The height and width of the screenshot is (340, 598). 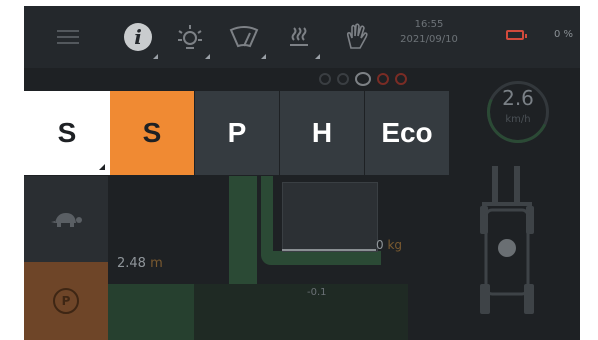 I want to click on heater-icon, so click(x=299, y=36).